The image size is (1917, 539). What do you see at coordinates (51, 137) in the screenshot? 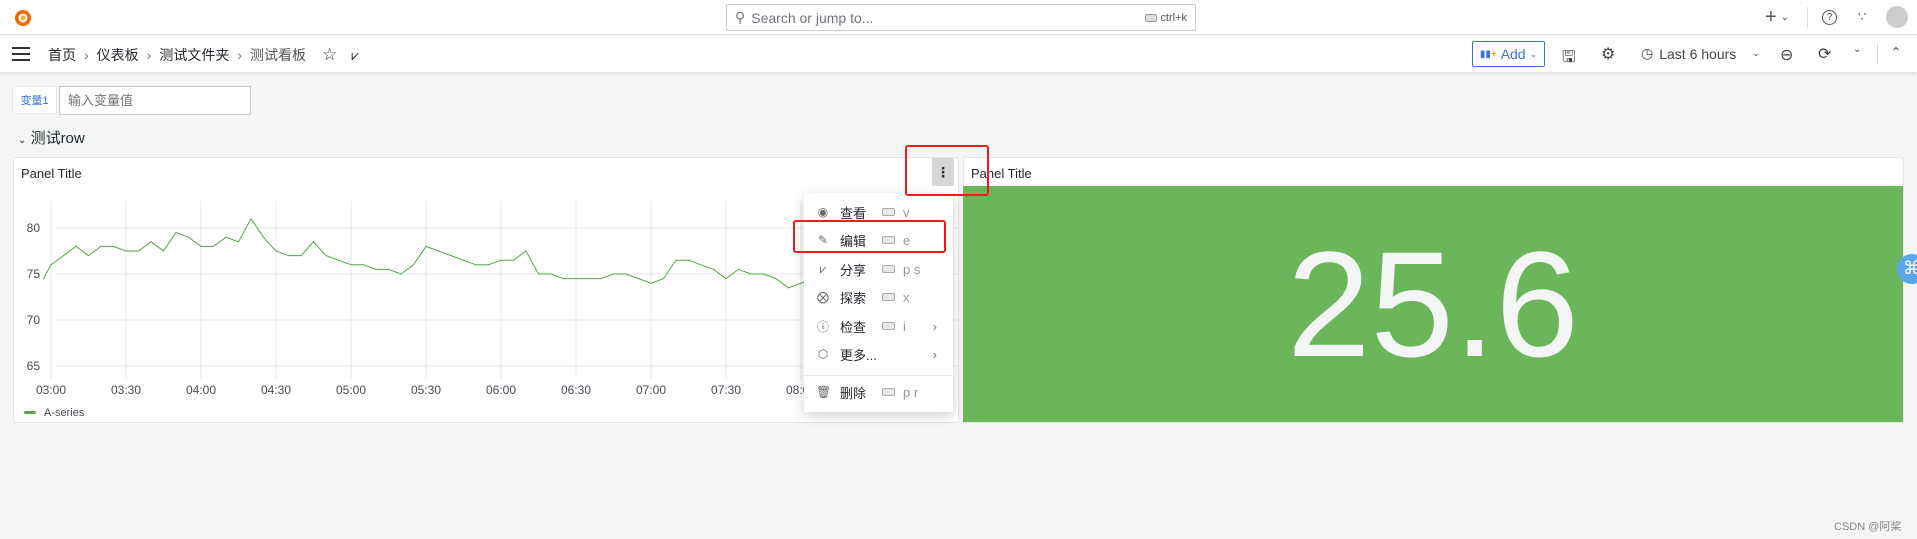
I see `row-header: ⌄ 测试row` at bounding box center [51, 137].